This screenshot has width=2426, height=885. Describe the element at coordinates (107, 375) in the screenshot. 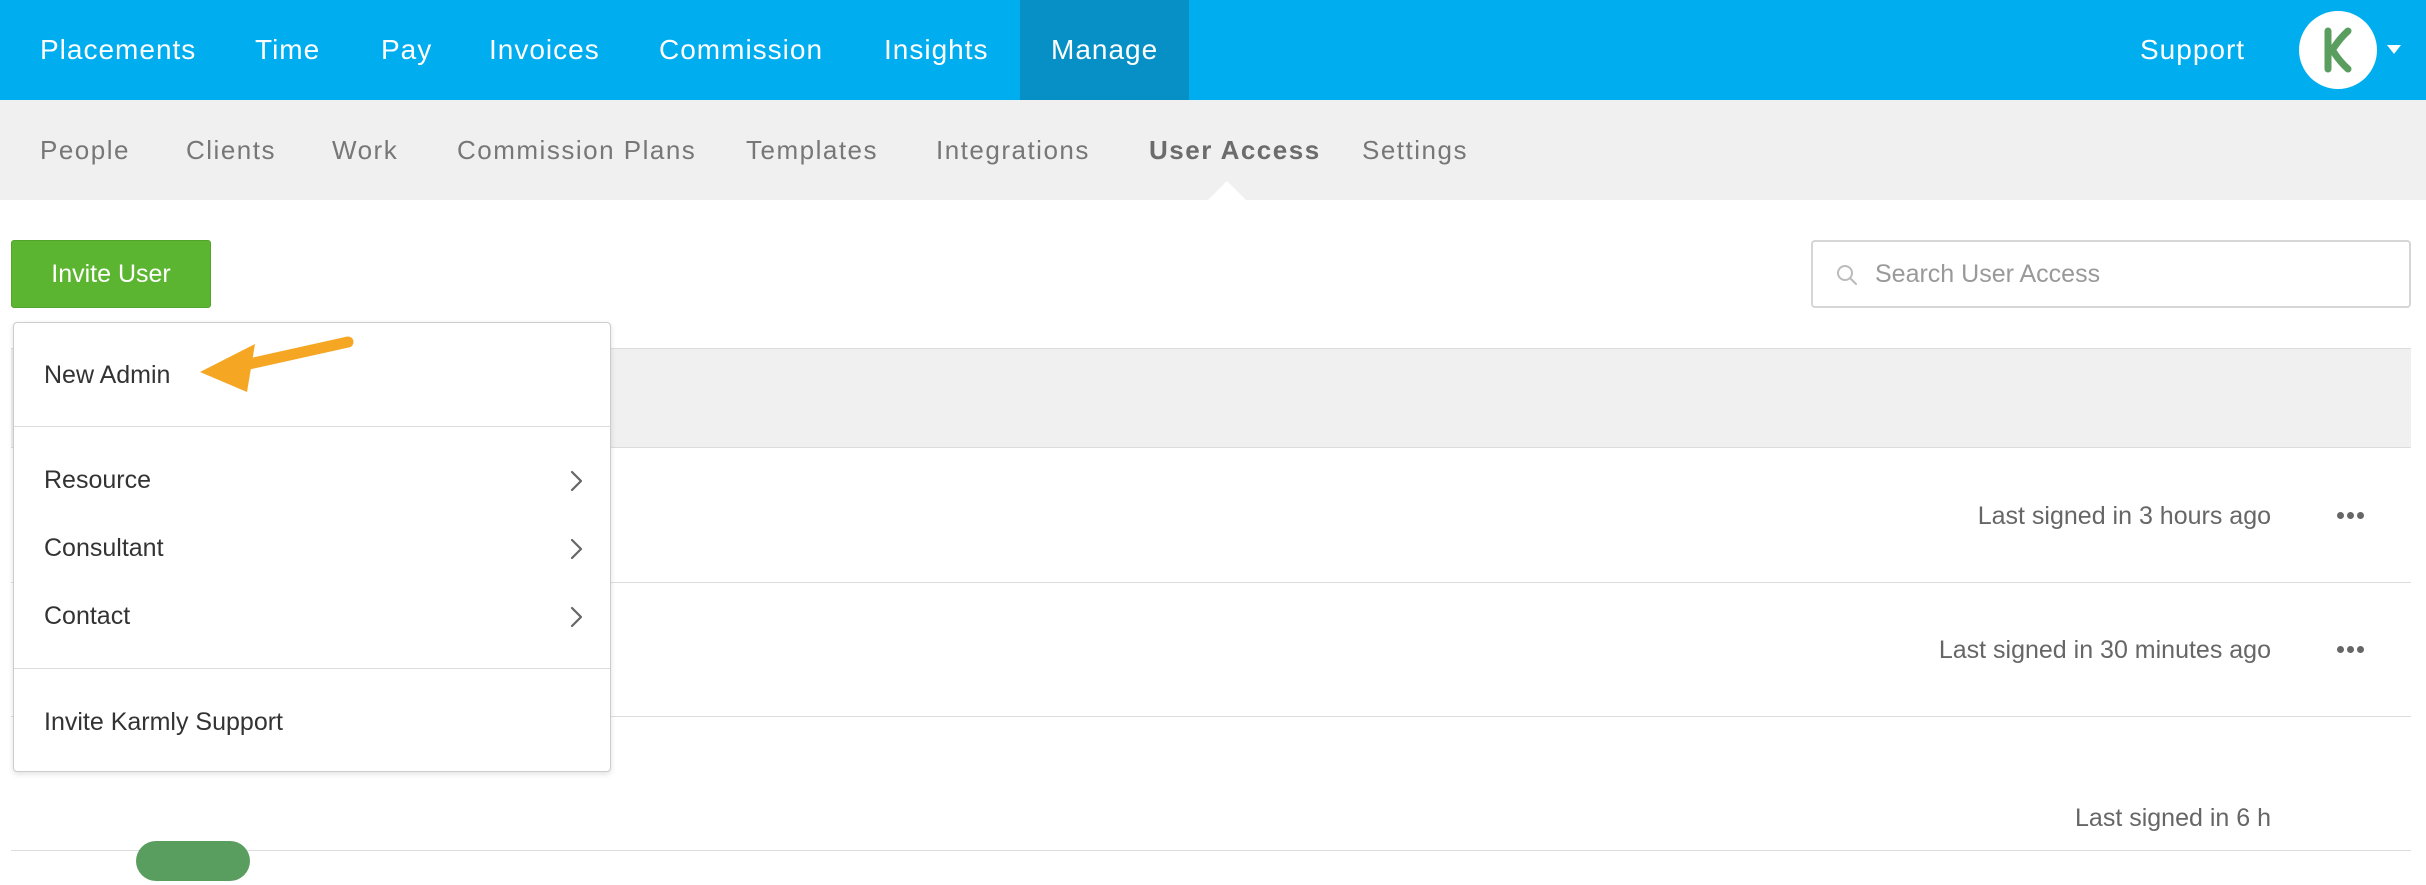

I see `menu-item-label: New Admin` at that location.